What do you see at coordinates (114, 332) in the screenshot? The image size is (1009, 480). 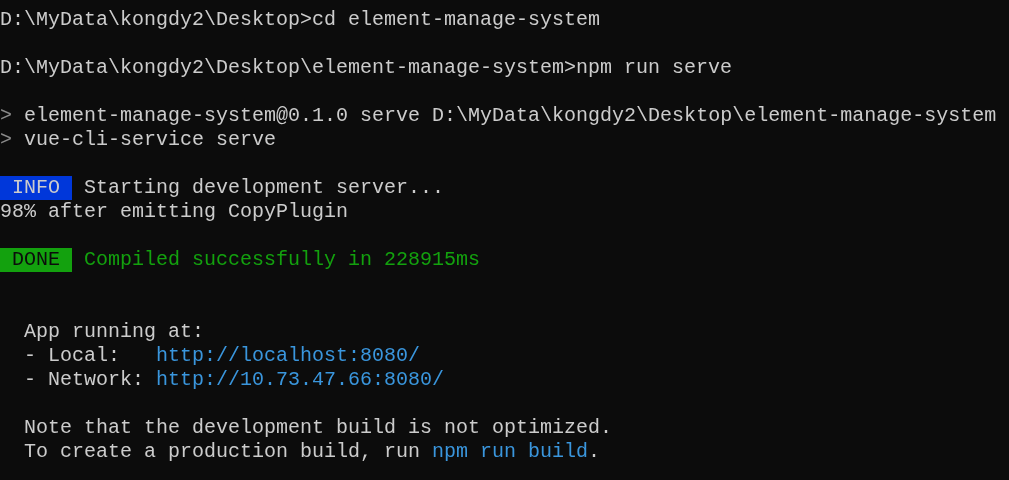 I see `terminal-text: App running at:` at bounding box center [114, 332].